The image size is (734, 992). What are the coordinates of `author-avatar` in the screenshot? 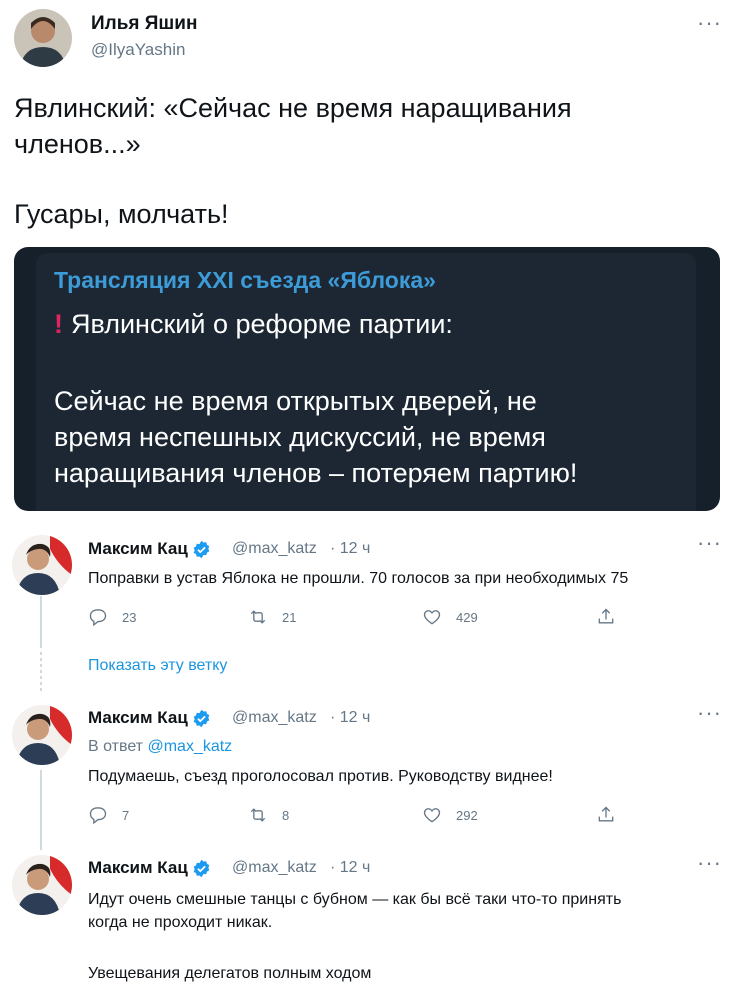 It's located at (43, 38).